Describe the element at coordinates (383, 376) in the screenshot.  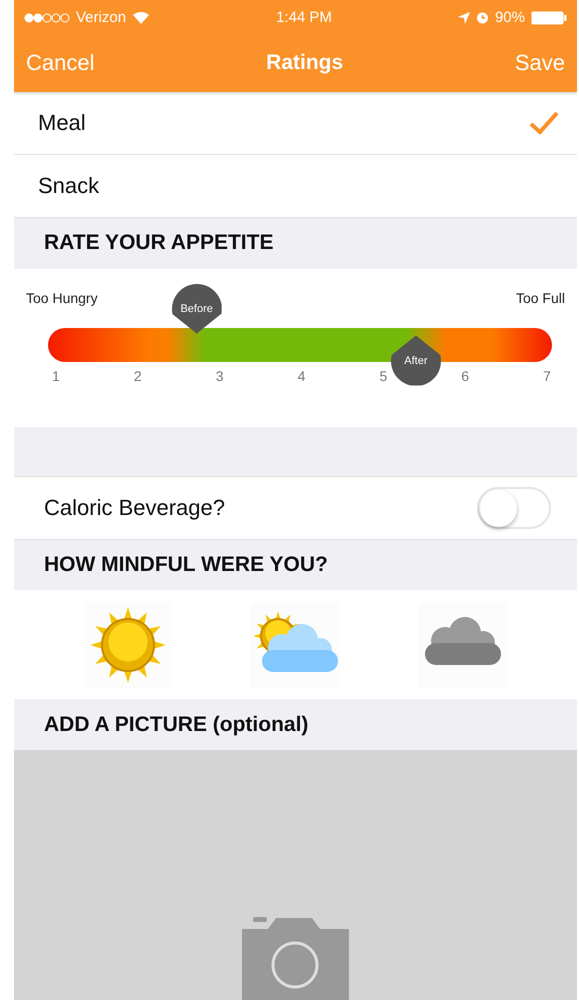
I see `scale-number: 5` at that location.